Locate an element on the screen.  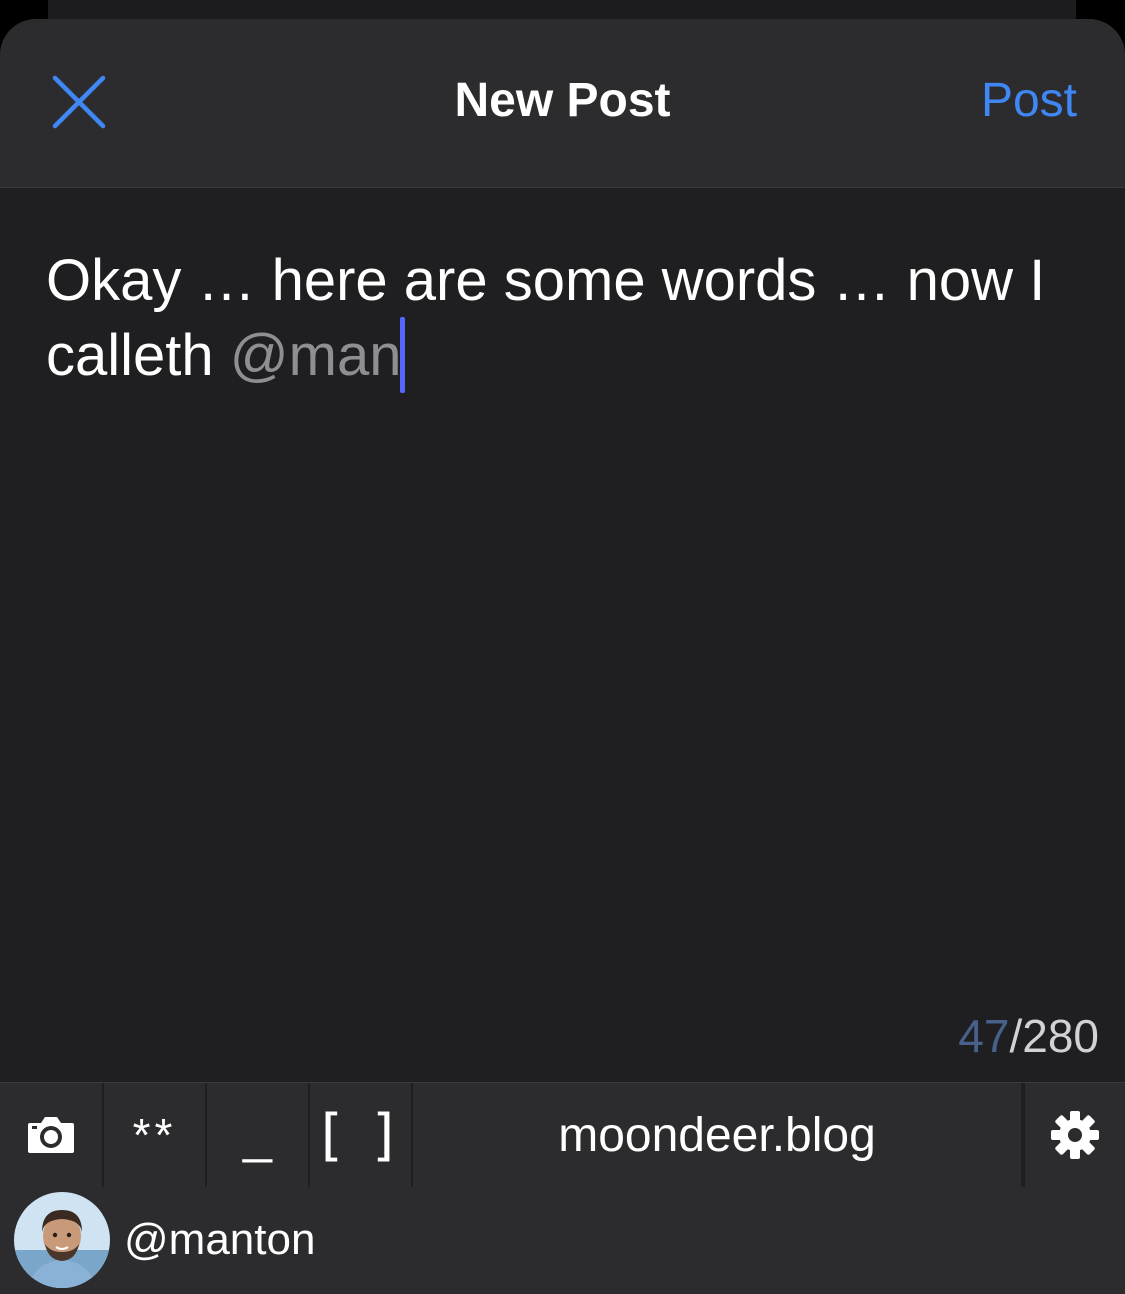
character-counter: 47/280 is located at coordinates (1028, 1036).